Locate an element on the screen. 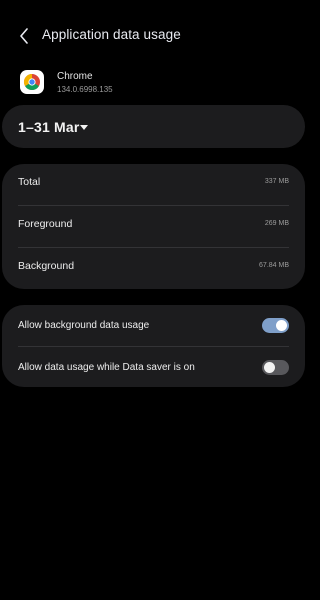  date-range-label: 1–31 Mar is located at coordinates (49, 127).